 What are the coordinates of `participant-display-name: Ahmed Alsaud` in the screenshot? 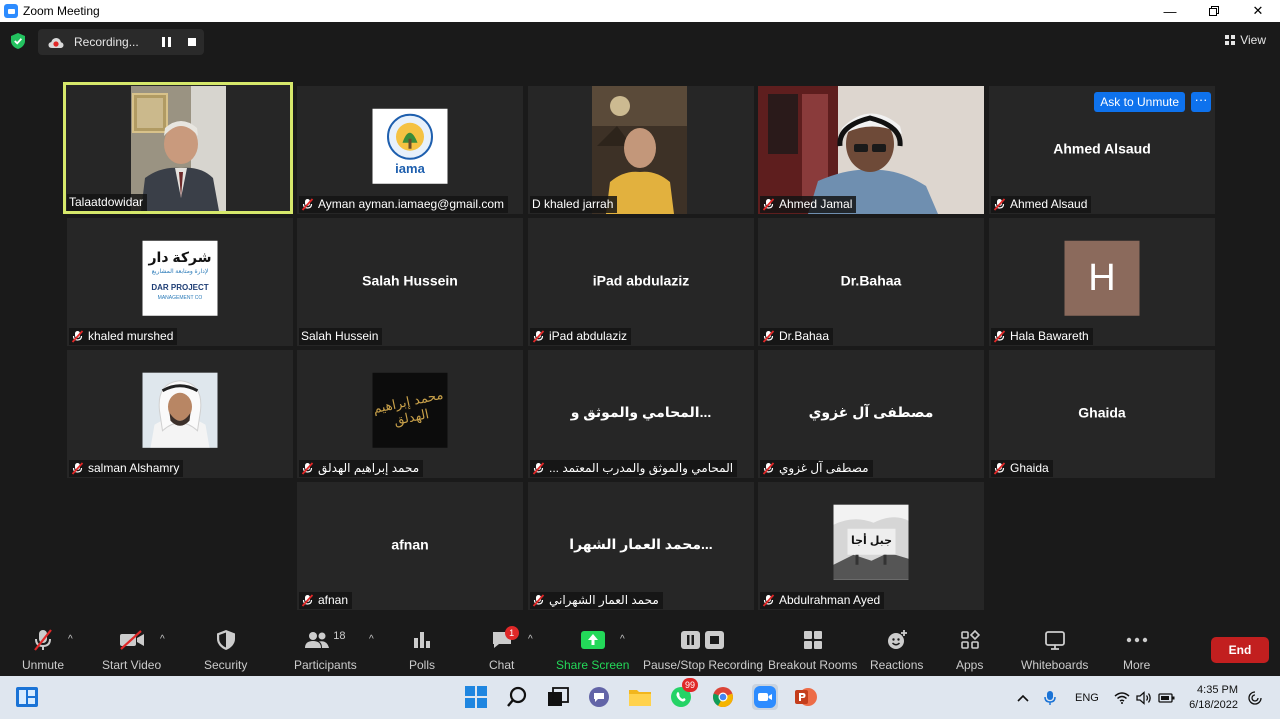 It's located at (1102, 148).